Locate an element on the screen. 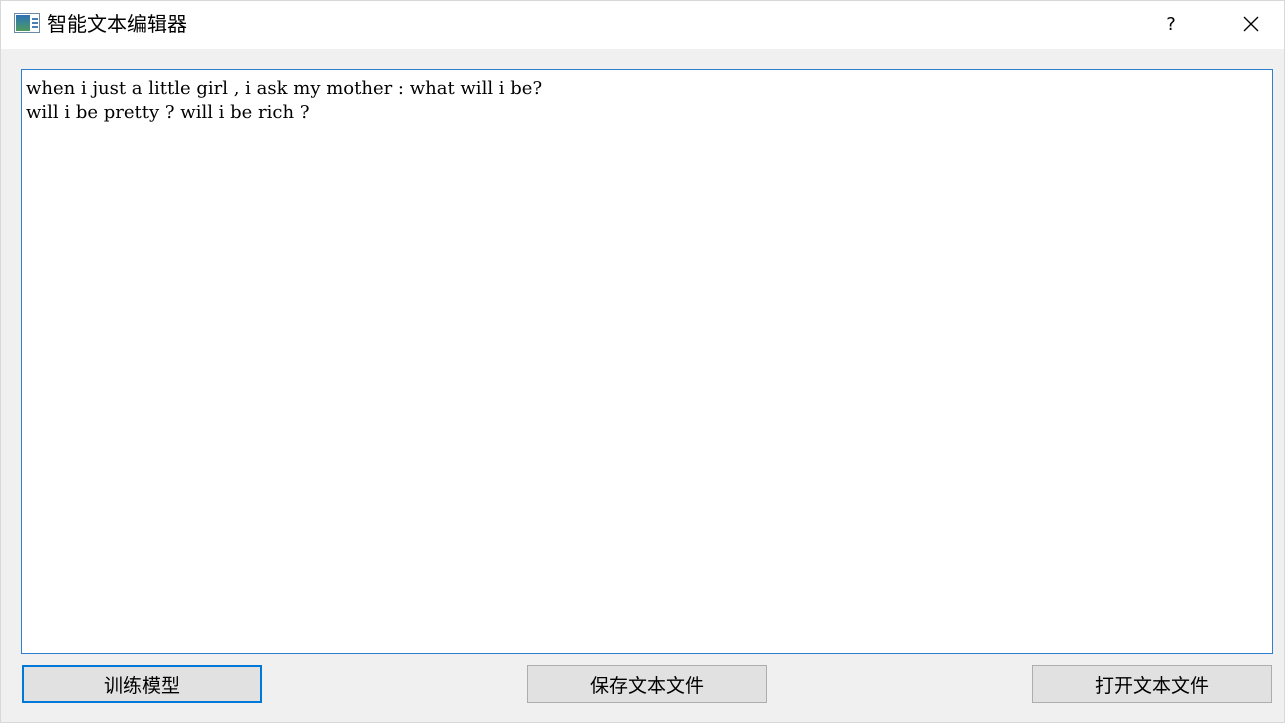 This screenshot has height=723, width=1285. close-button is located at coordinates (1251, 24).